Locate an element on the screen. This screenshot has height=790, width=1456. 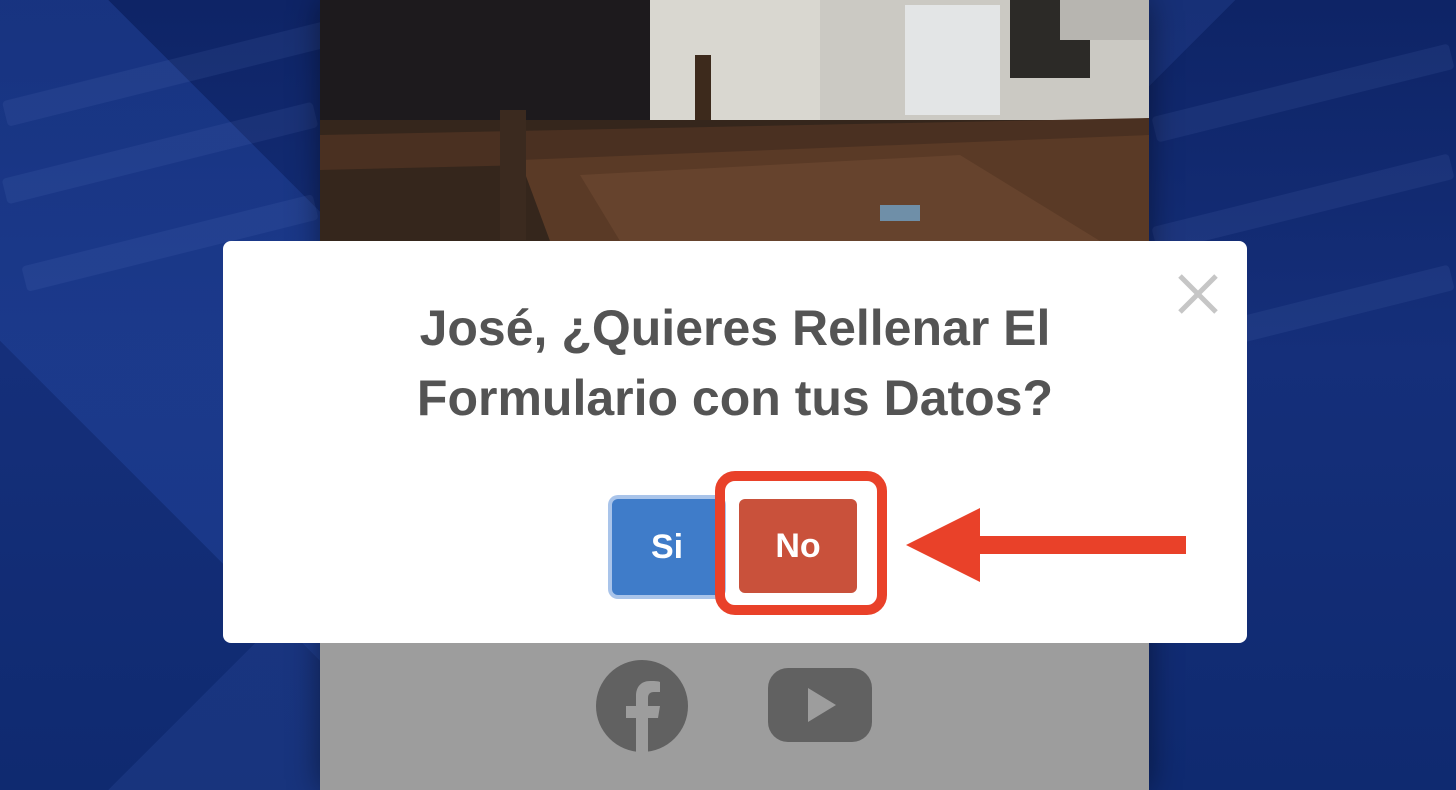
dialog-title-line2: Formulario con tus Datos? is located at coordinates (735, 398).